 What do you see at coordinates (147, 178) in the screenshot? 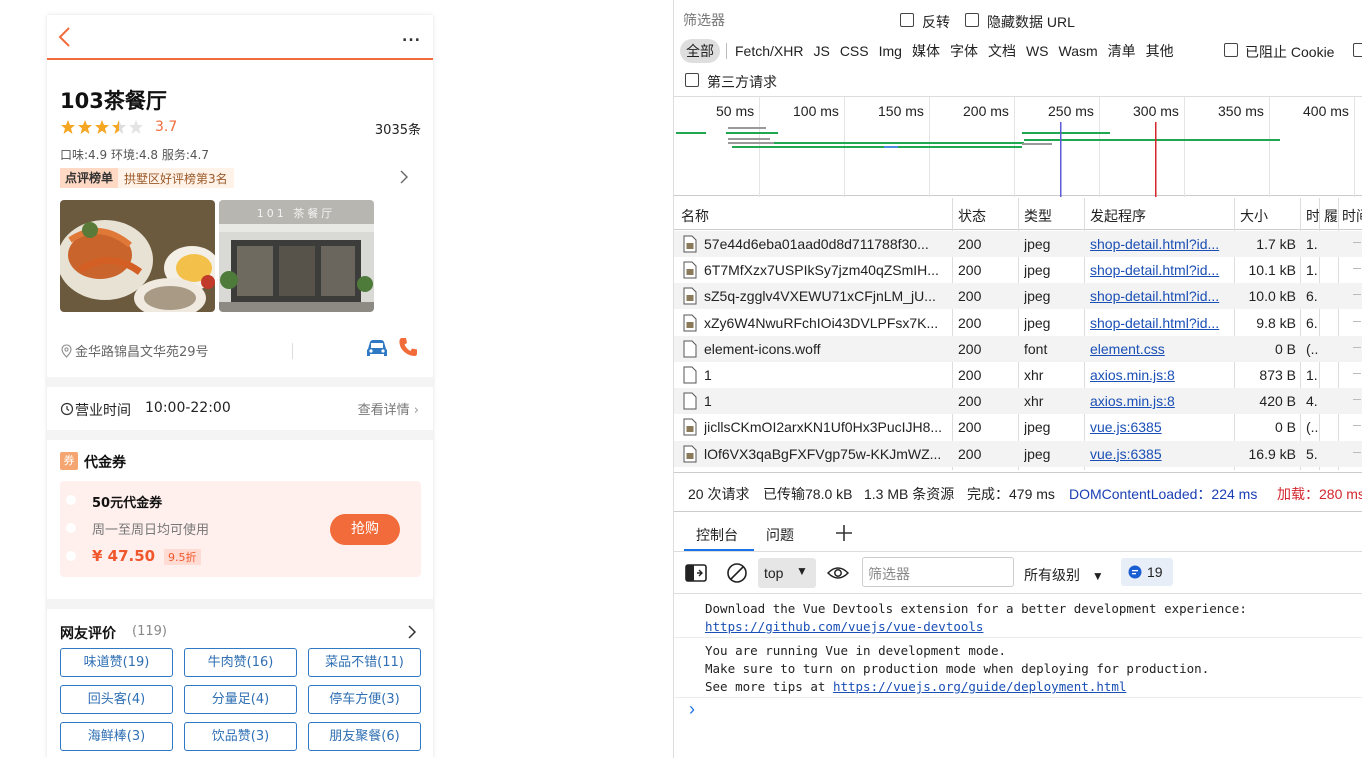
I see `ranking-banner: 点评榜单 拱墅区好评榜第3名` at bounding box center [147, 178].